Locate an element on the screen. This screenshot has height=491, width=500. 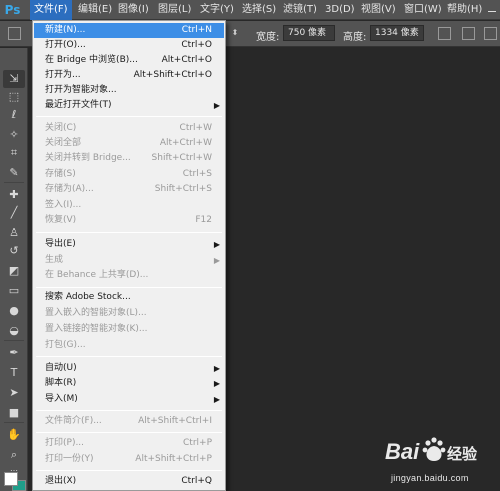
photoshop-logo: Ps is located at coordinates (12, 10).